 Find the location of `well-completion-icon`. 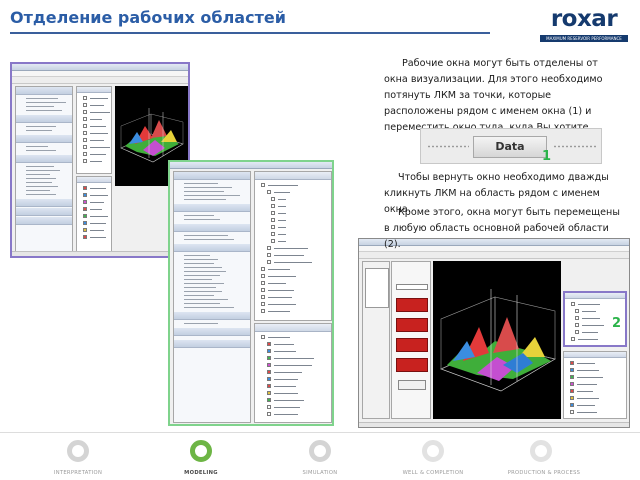

well-completion-icon is located at coordinates (433, 451).